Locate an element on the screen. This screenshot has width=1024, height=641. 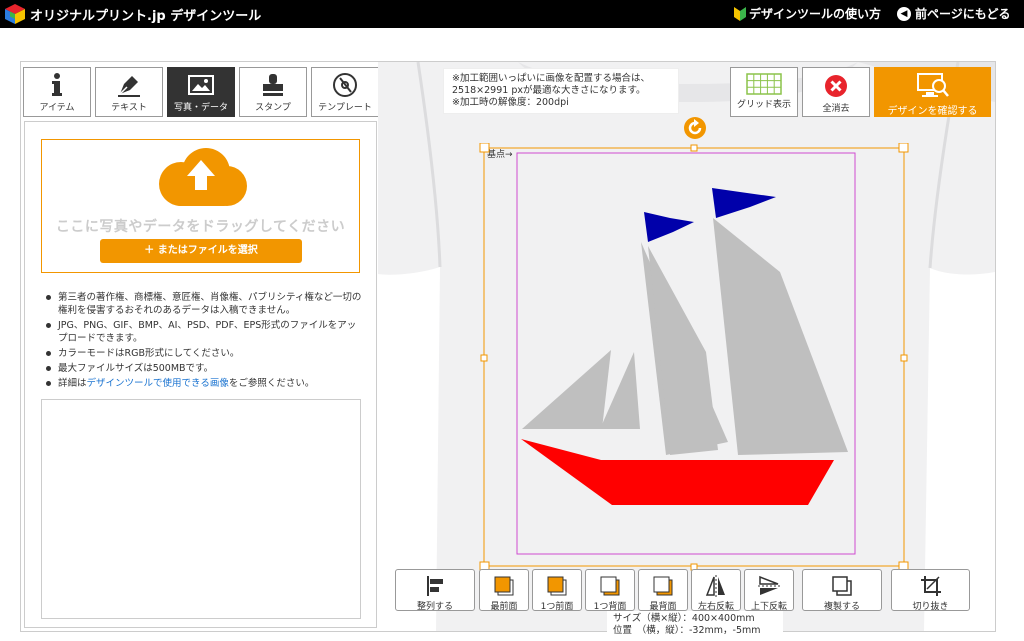
tab-text: テキスト is located at coordinates (129, 92).